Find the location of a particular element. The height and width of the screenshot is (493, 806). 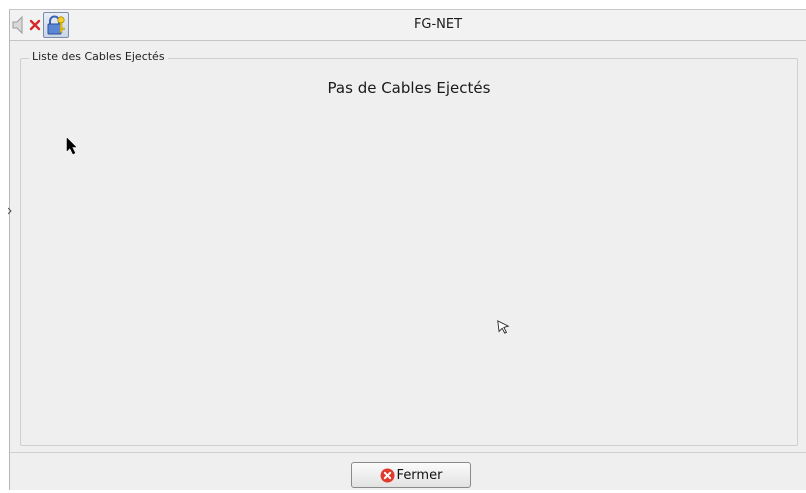

lock-button is located at coordinates (56, 25).